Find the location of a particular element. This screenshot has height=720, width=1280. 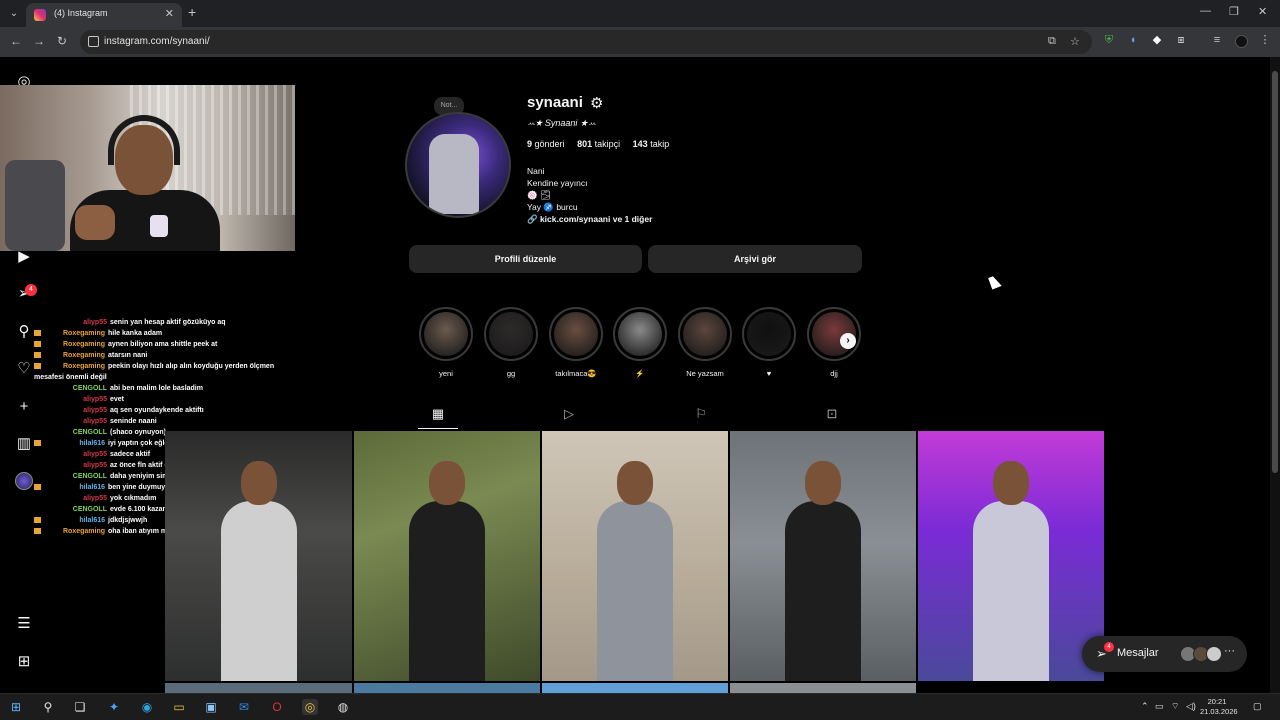

tab-reels-icon: ▷ is located at coordinates (569, 415).